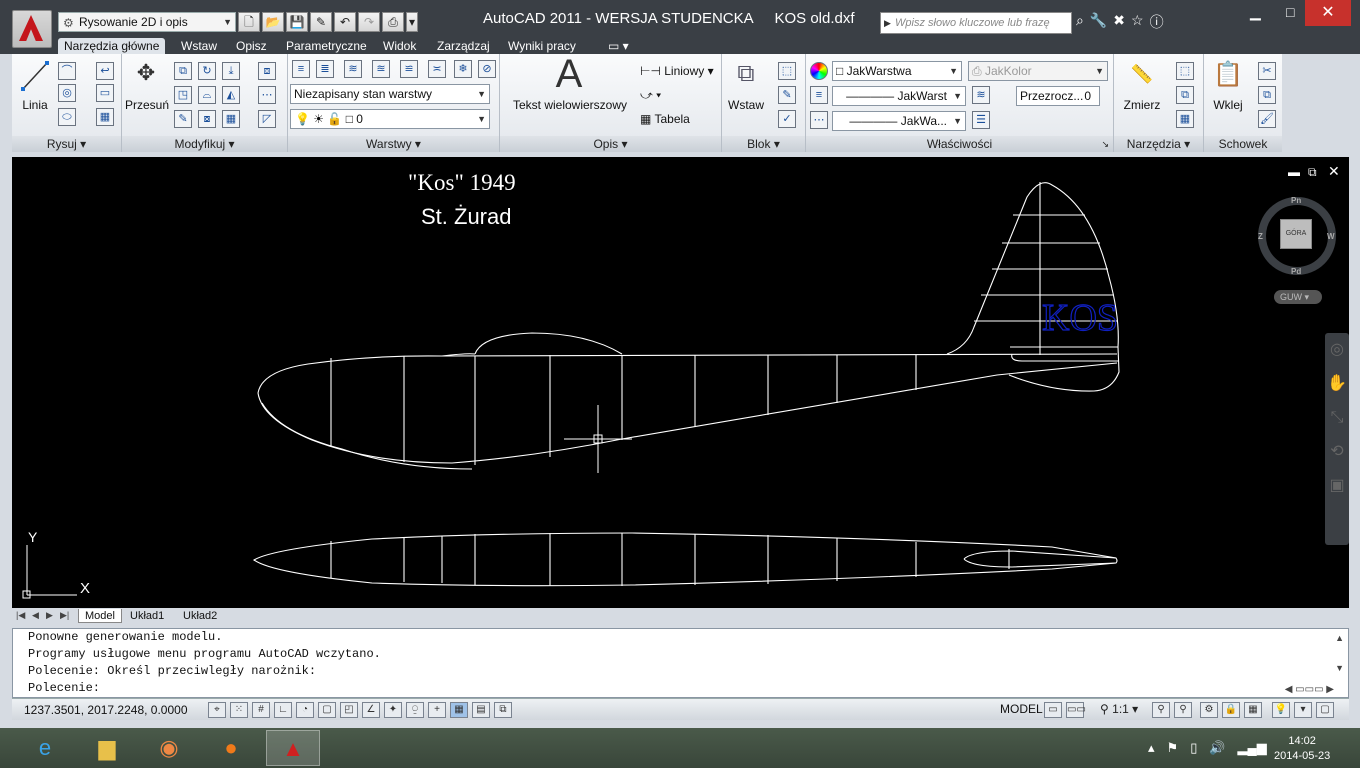  I want to click on favorites-icon: ☆, so click(1137, 22).